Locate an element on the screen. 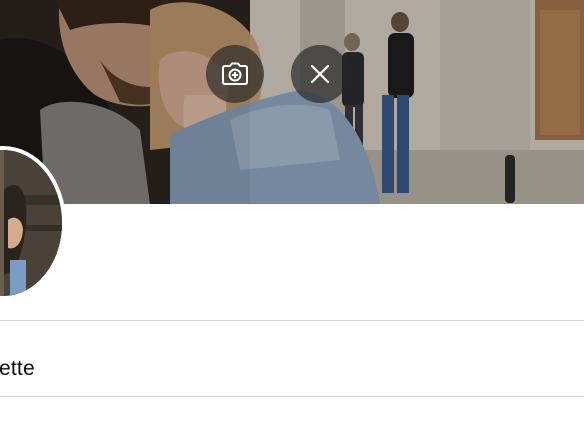 This screenshot has height=425, width=584. close-icon is located at coordinates (320, 74).